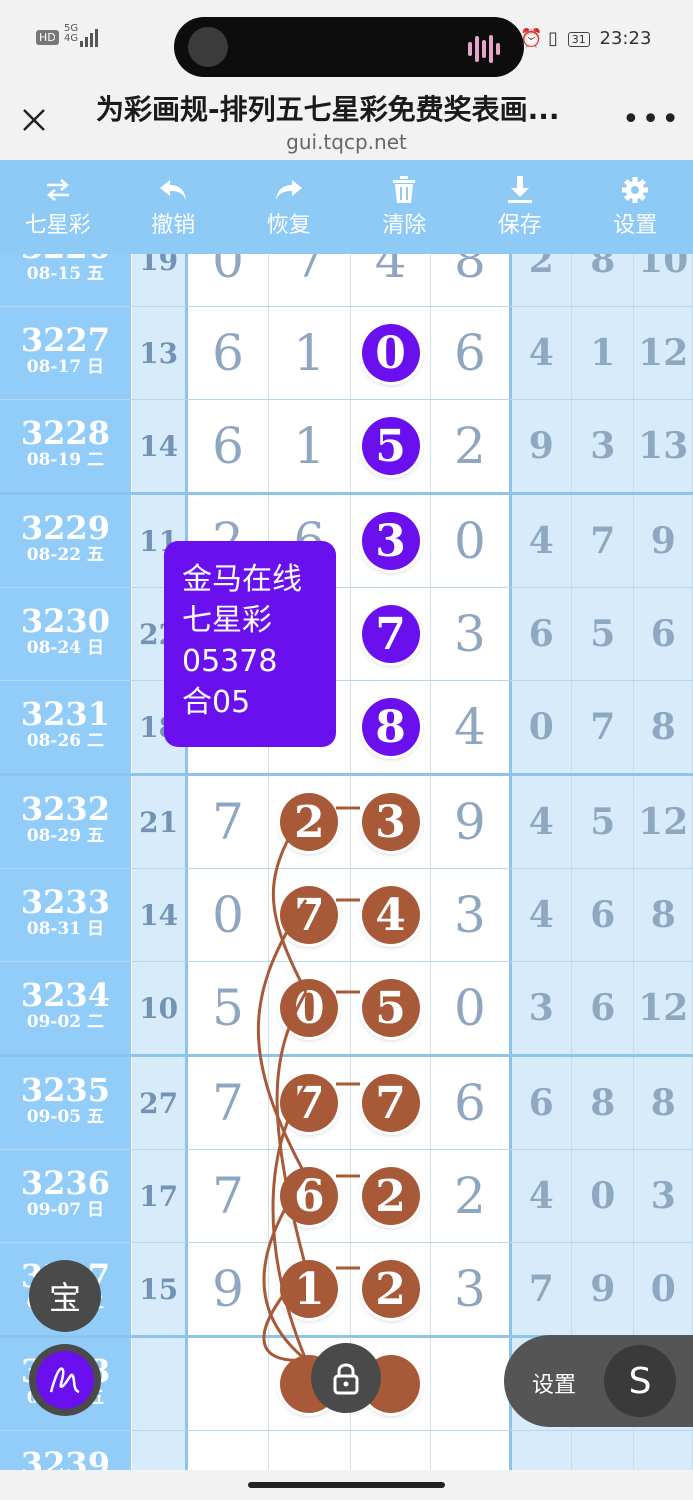 The width and height of the screenshot is (693, 1500). I want to click on gesture-bar, so click(346, 1485).